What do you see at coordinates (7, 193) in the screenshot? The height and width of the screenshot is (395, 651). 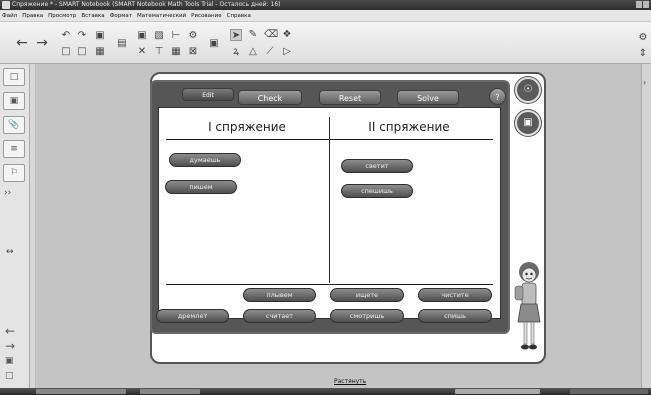 I see `expand-panel-icon: ››` at bounding box center [7, 193].